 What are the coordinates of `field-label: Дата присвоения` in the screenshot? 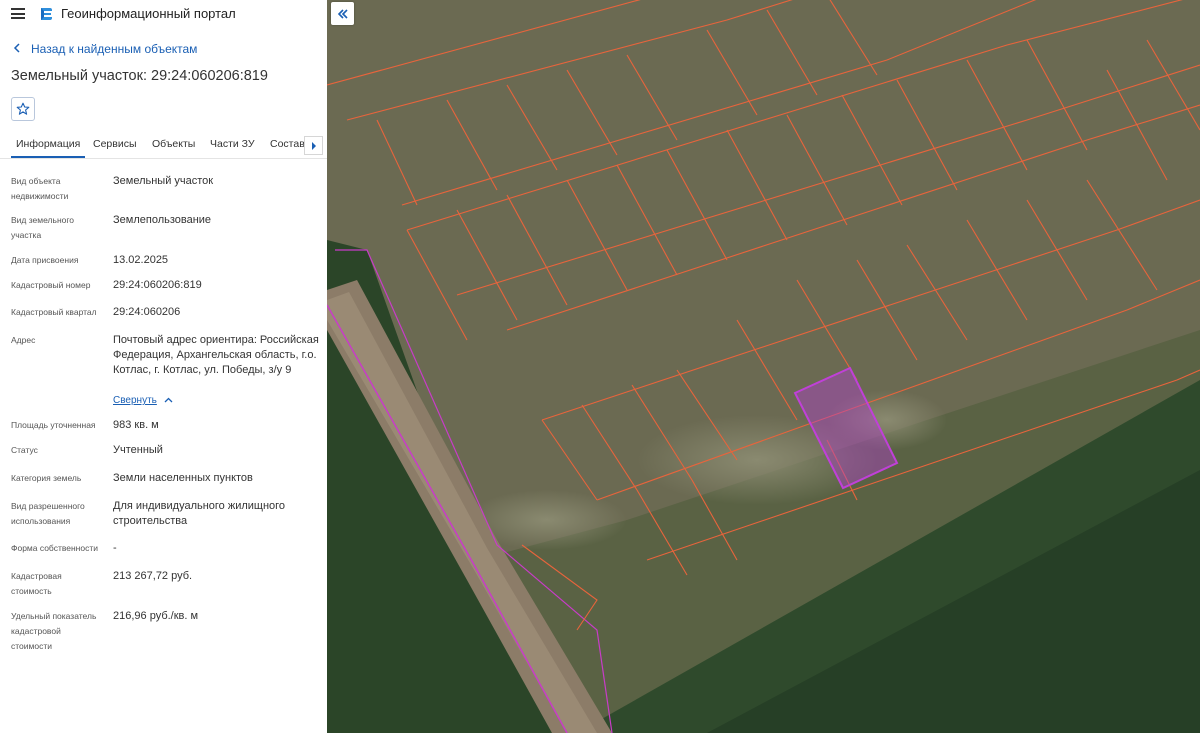 It's located at (45, 260).